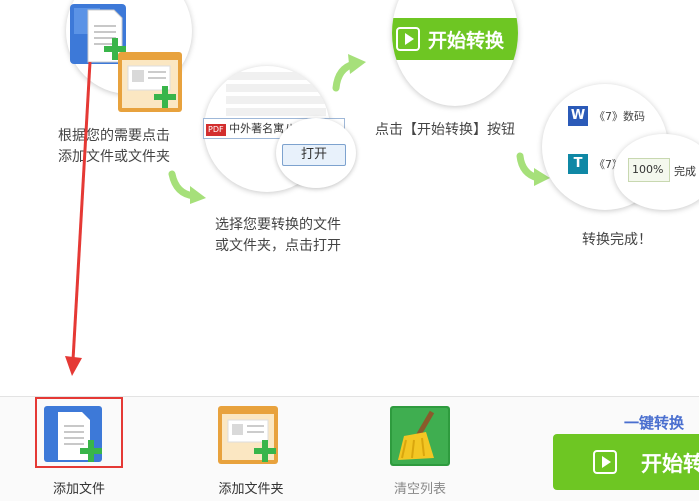 This screenshot has height=501, width=699. I want to click on add-file-icon, so click(73, 434).